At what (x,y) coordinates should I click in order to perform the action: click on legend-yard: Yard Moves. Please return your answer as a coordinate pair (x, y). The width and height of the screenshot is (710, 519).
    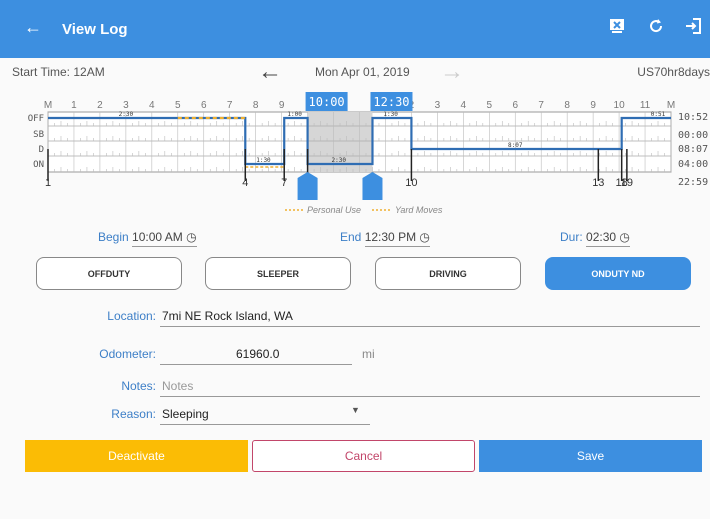
    Looking at the image, I should click on (419, 210).